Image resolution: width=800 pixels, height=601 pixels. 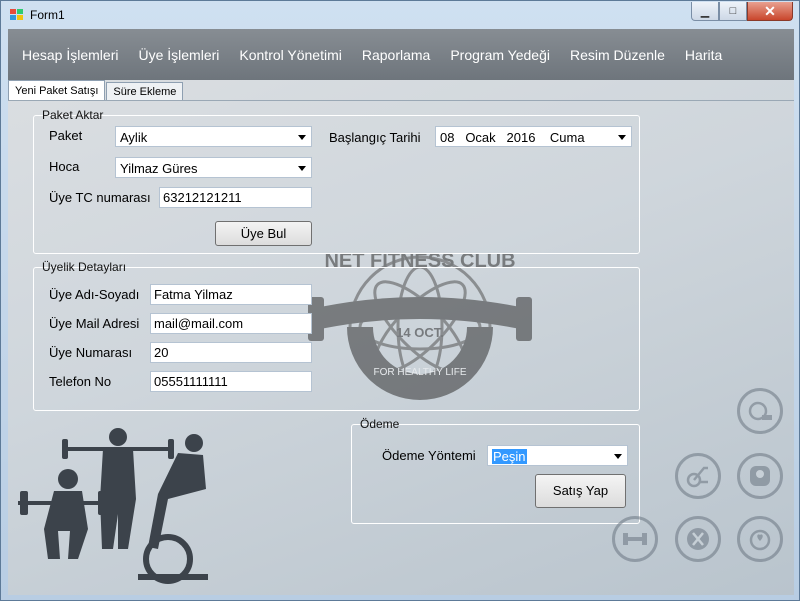 What do you see at coordinates (703, 55) in the screenshot?
I see `menu-harita: Harita` at bounding box center [703, 55].